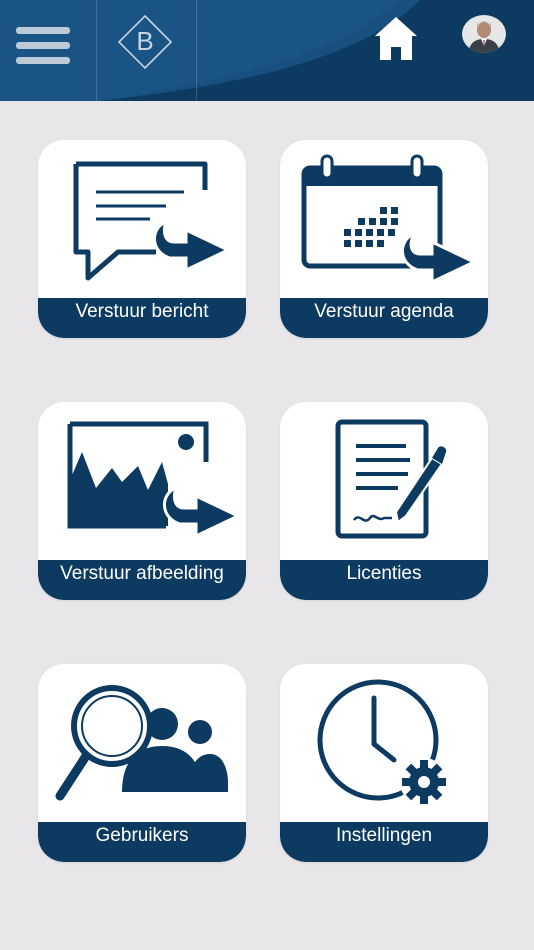 The width and height of the screenshot is (534, 950). What do you see at coordinates (141, 743) in the screenshot?
I see `users-search-icon` at bounding box center [141, 743].